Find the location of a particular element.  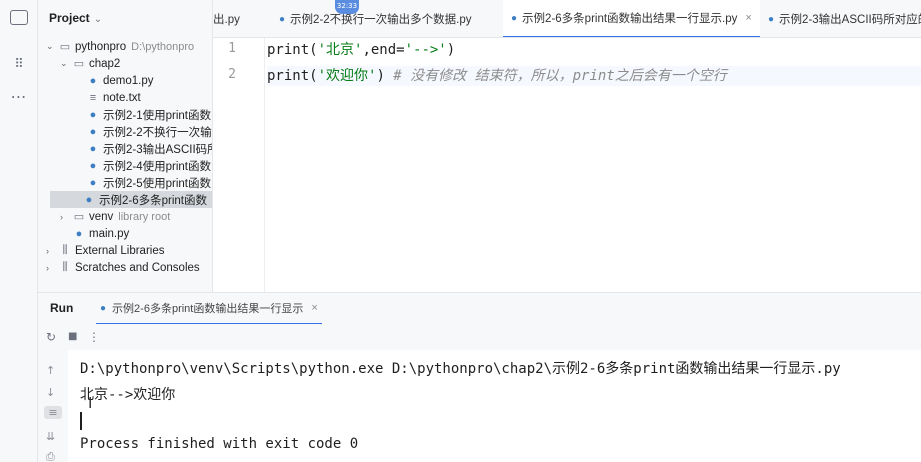

tab-label: 示例2-2不换行一次输出多个数据.py is located at coordinates (381, 20).